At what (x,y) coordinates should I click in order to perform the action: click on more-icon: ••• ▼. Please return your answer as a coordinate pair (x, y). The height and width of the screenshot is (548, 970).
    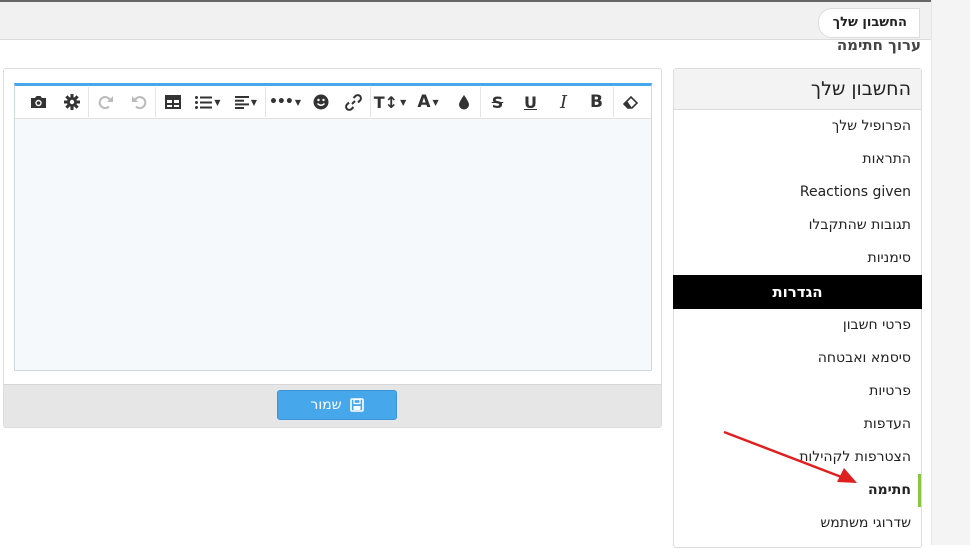
    Looking at the image, I should click on (285, 102).